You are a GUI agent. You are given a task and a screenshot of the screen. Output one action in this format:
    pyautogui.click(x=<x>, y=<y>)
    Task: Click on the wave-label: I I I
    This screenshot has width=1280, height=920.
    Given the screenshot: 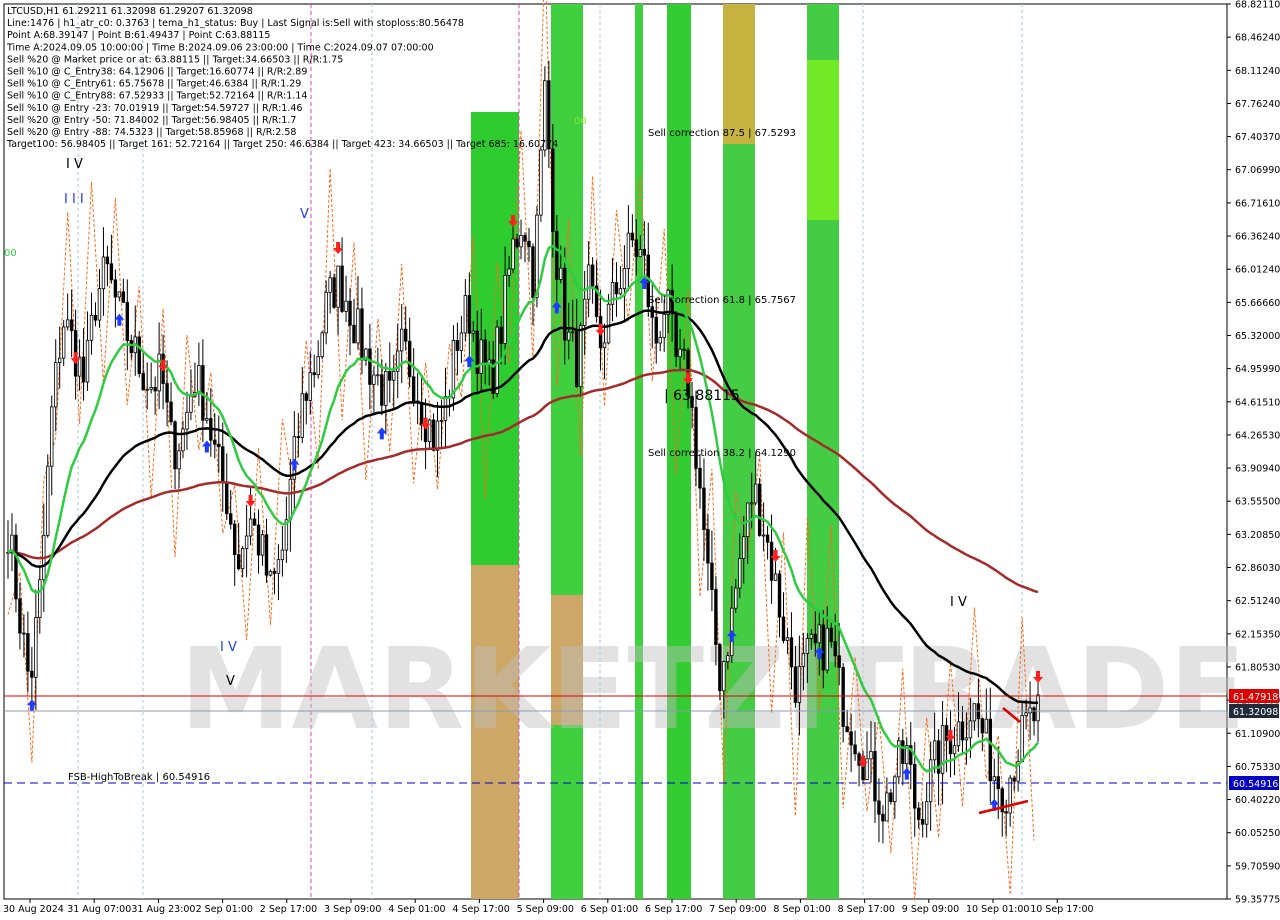 What is the action you would take?
    pyautogui.click(x=74, y=199)
    